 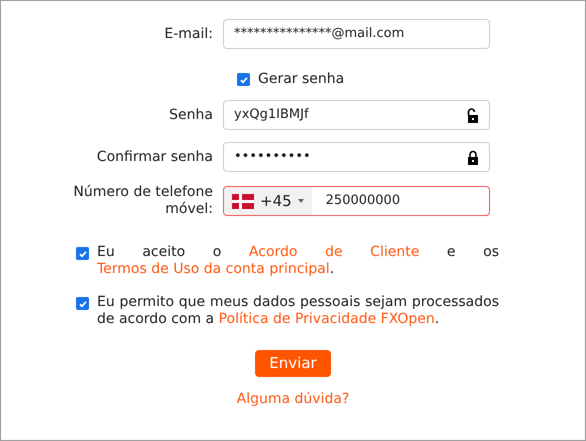 What do you see at coordinates (272, 157) in the screenshot?
I see `field-value: ••••••••••` at bounding box center [272, 157].